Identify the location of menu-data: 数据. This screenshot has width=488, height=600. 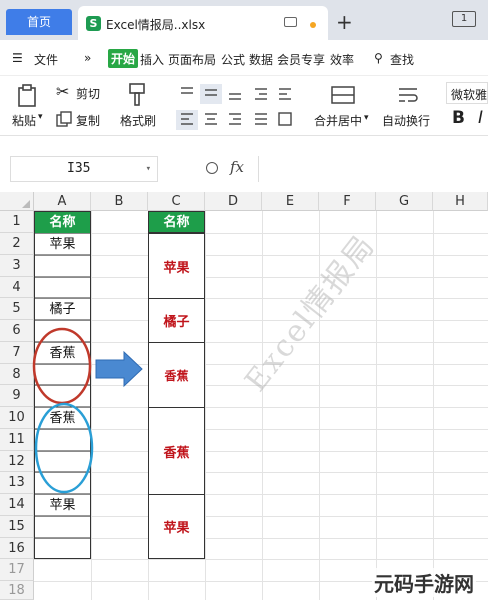
(261, 59).